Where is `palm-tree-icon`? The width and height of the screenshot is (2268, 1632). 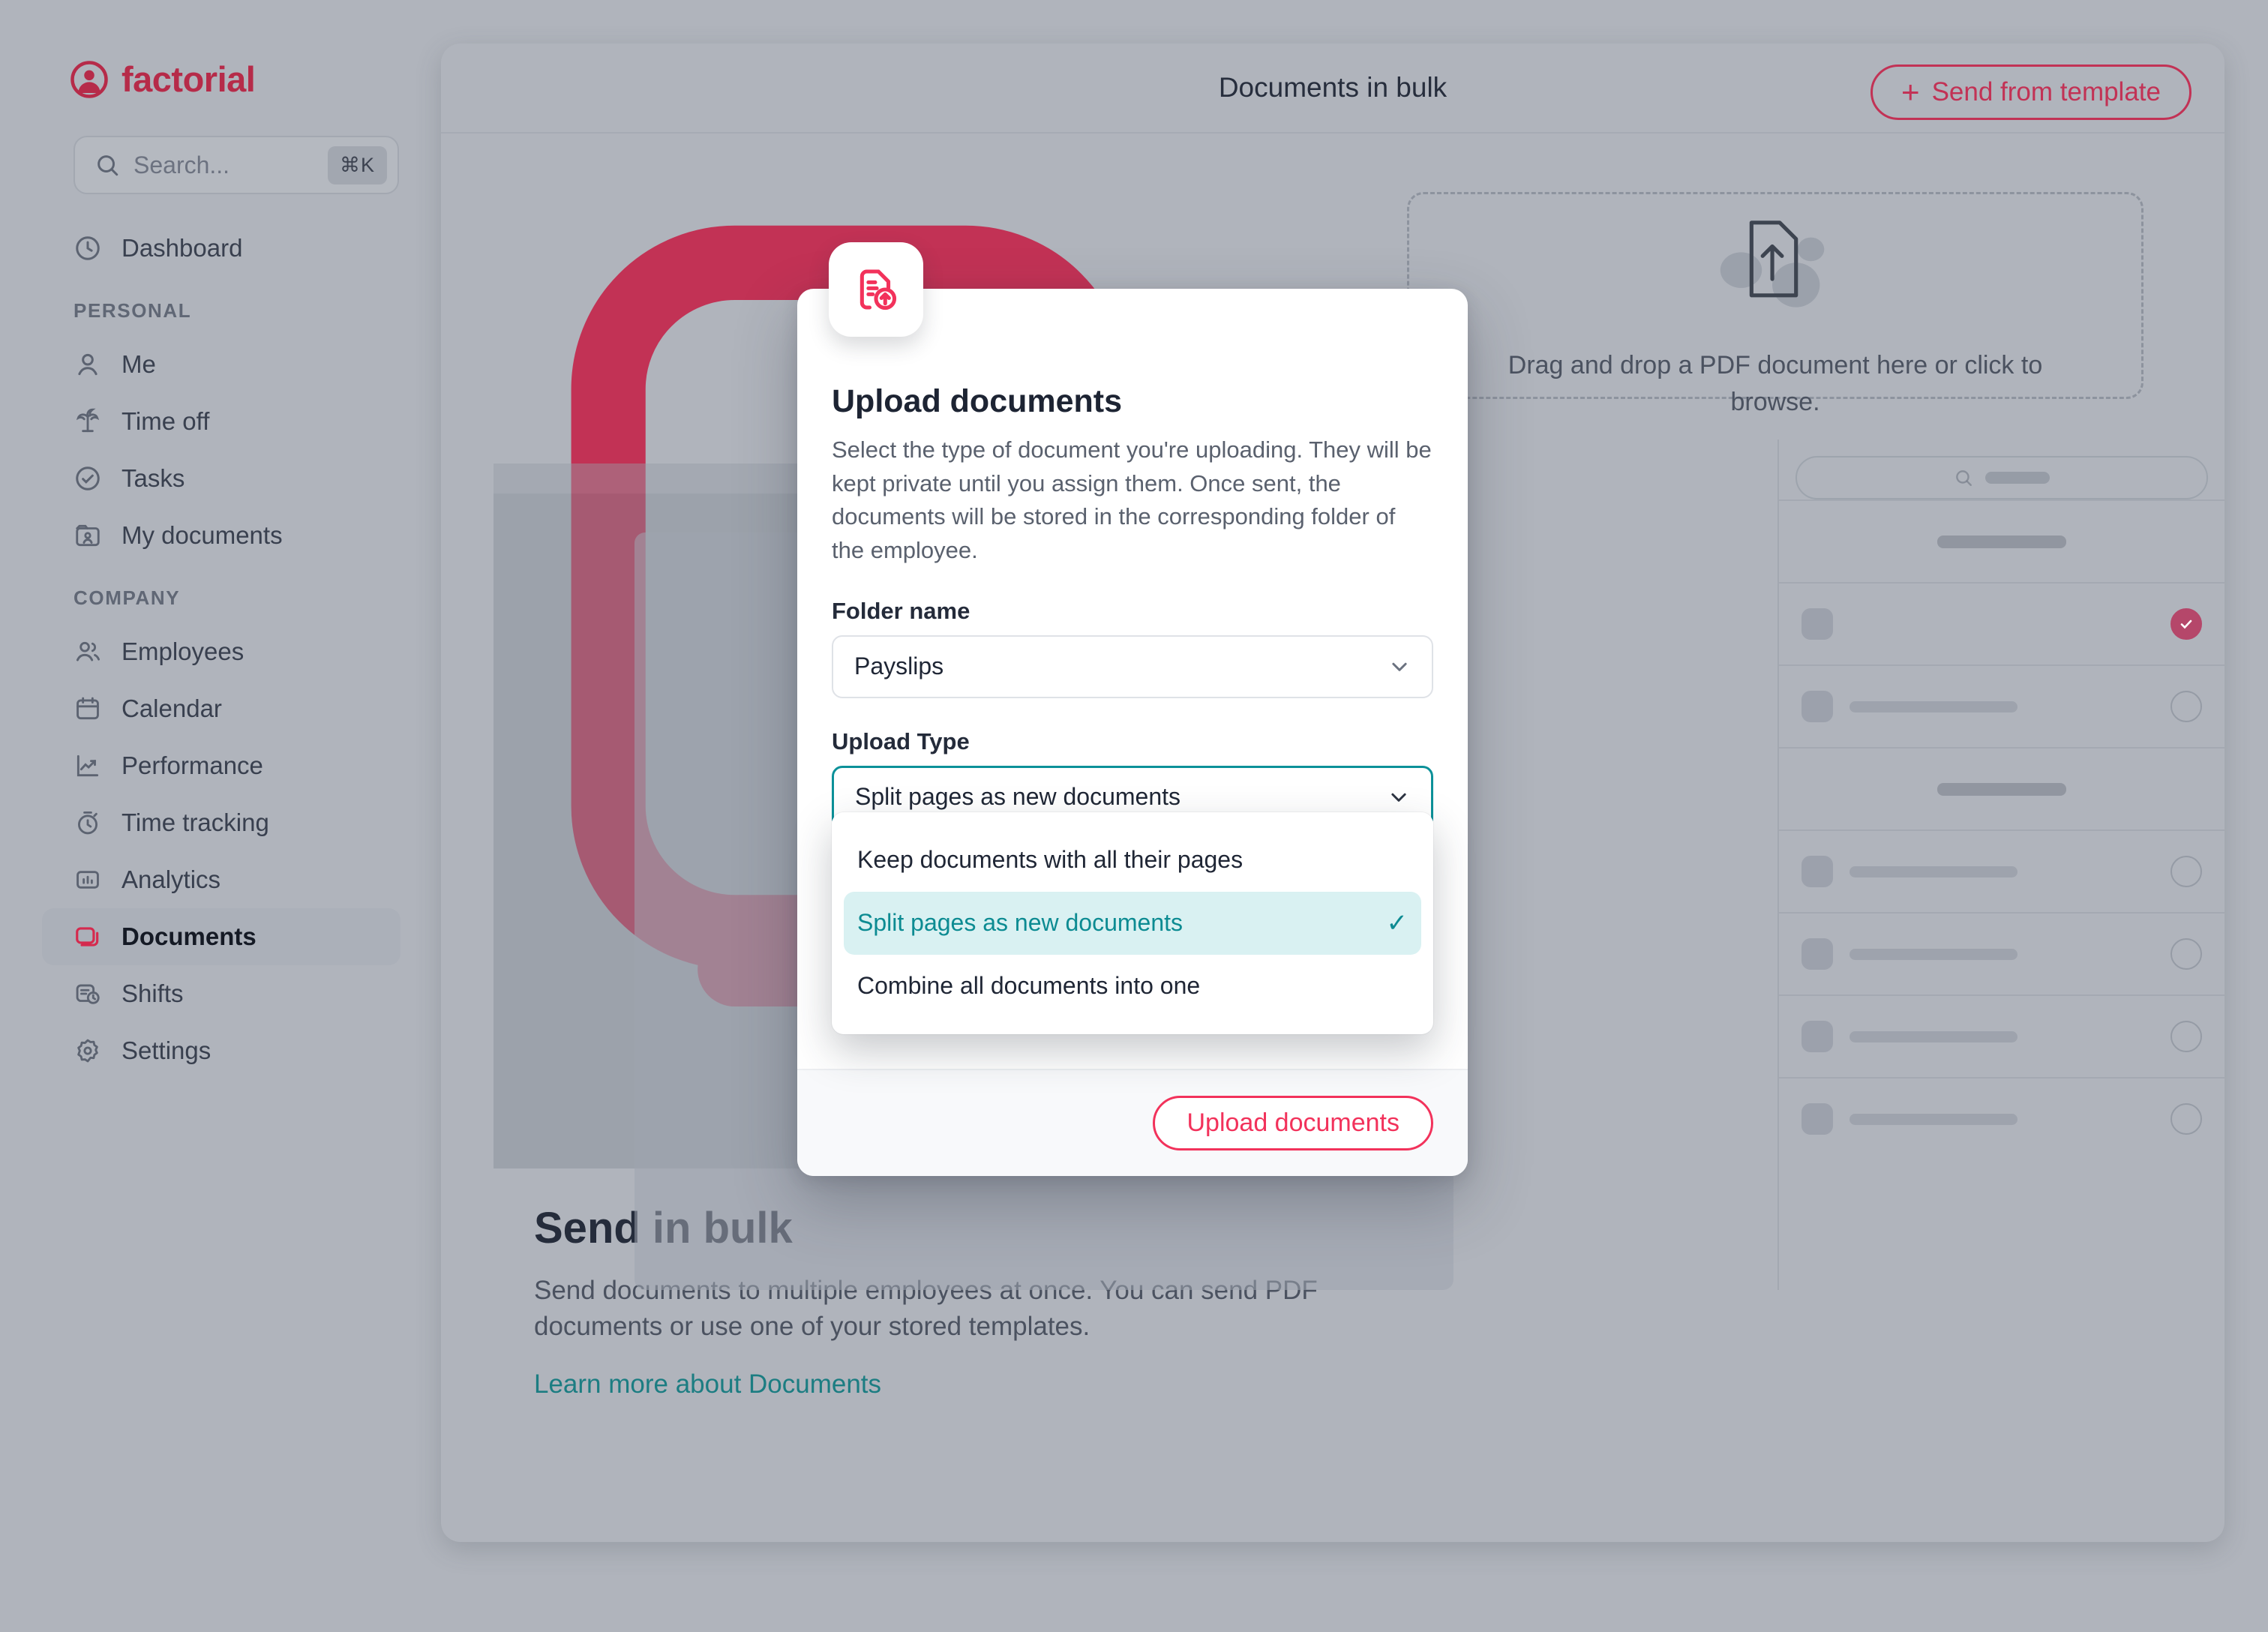 palm-tree-icon is located at coordinates (88, 421).